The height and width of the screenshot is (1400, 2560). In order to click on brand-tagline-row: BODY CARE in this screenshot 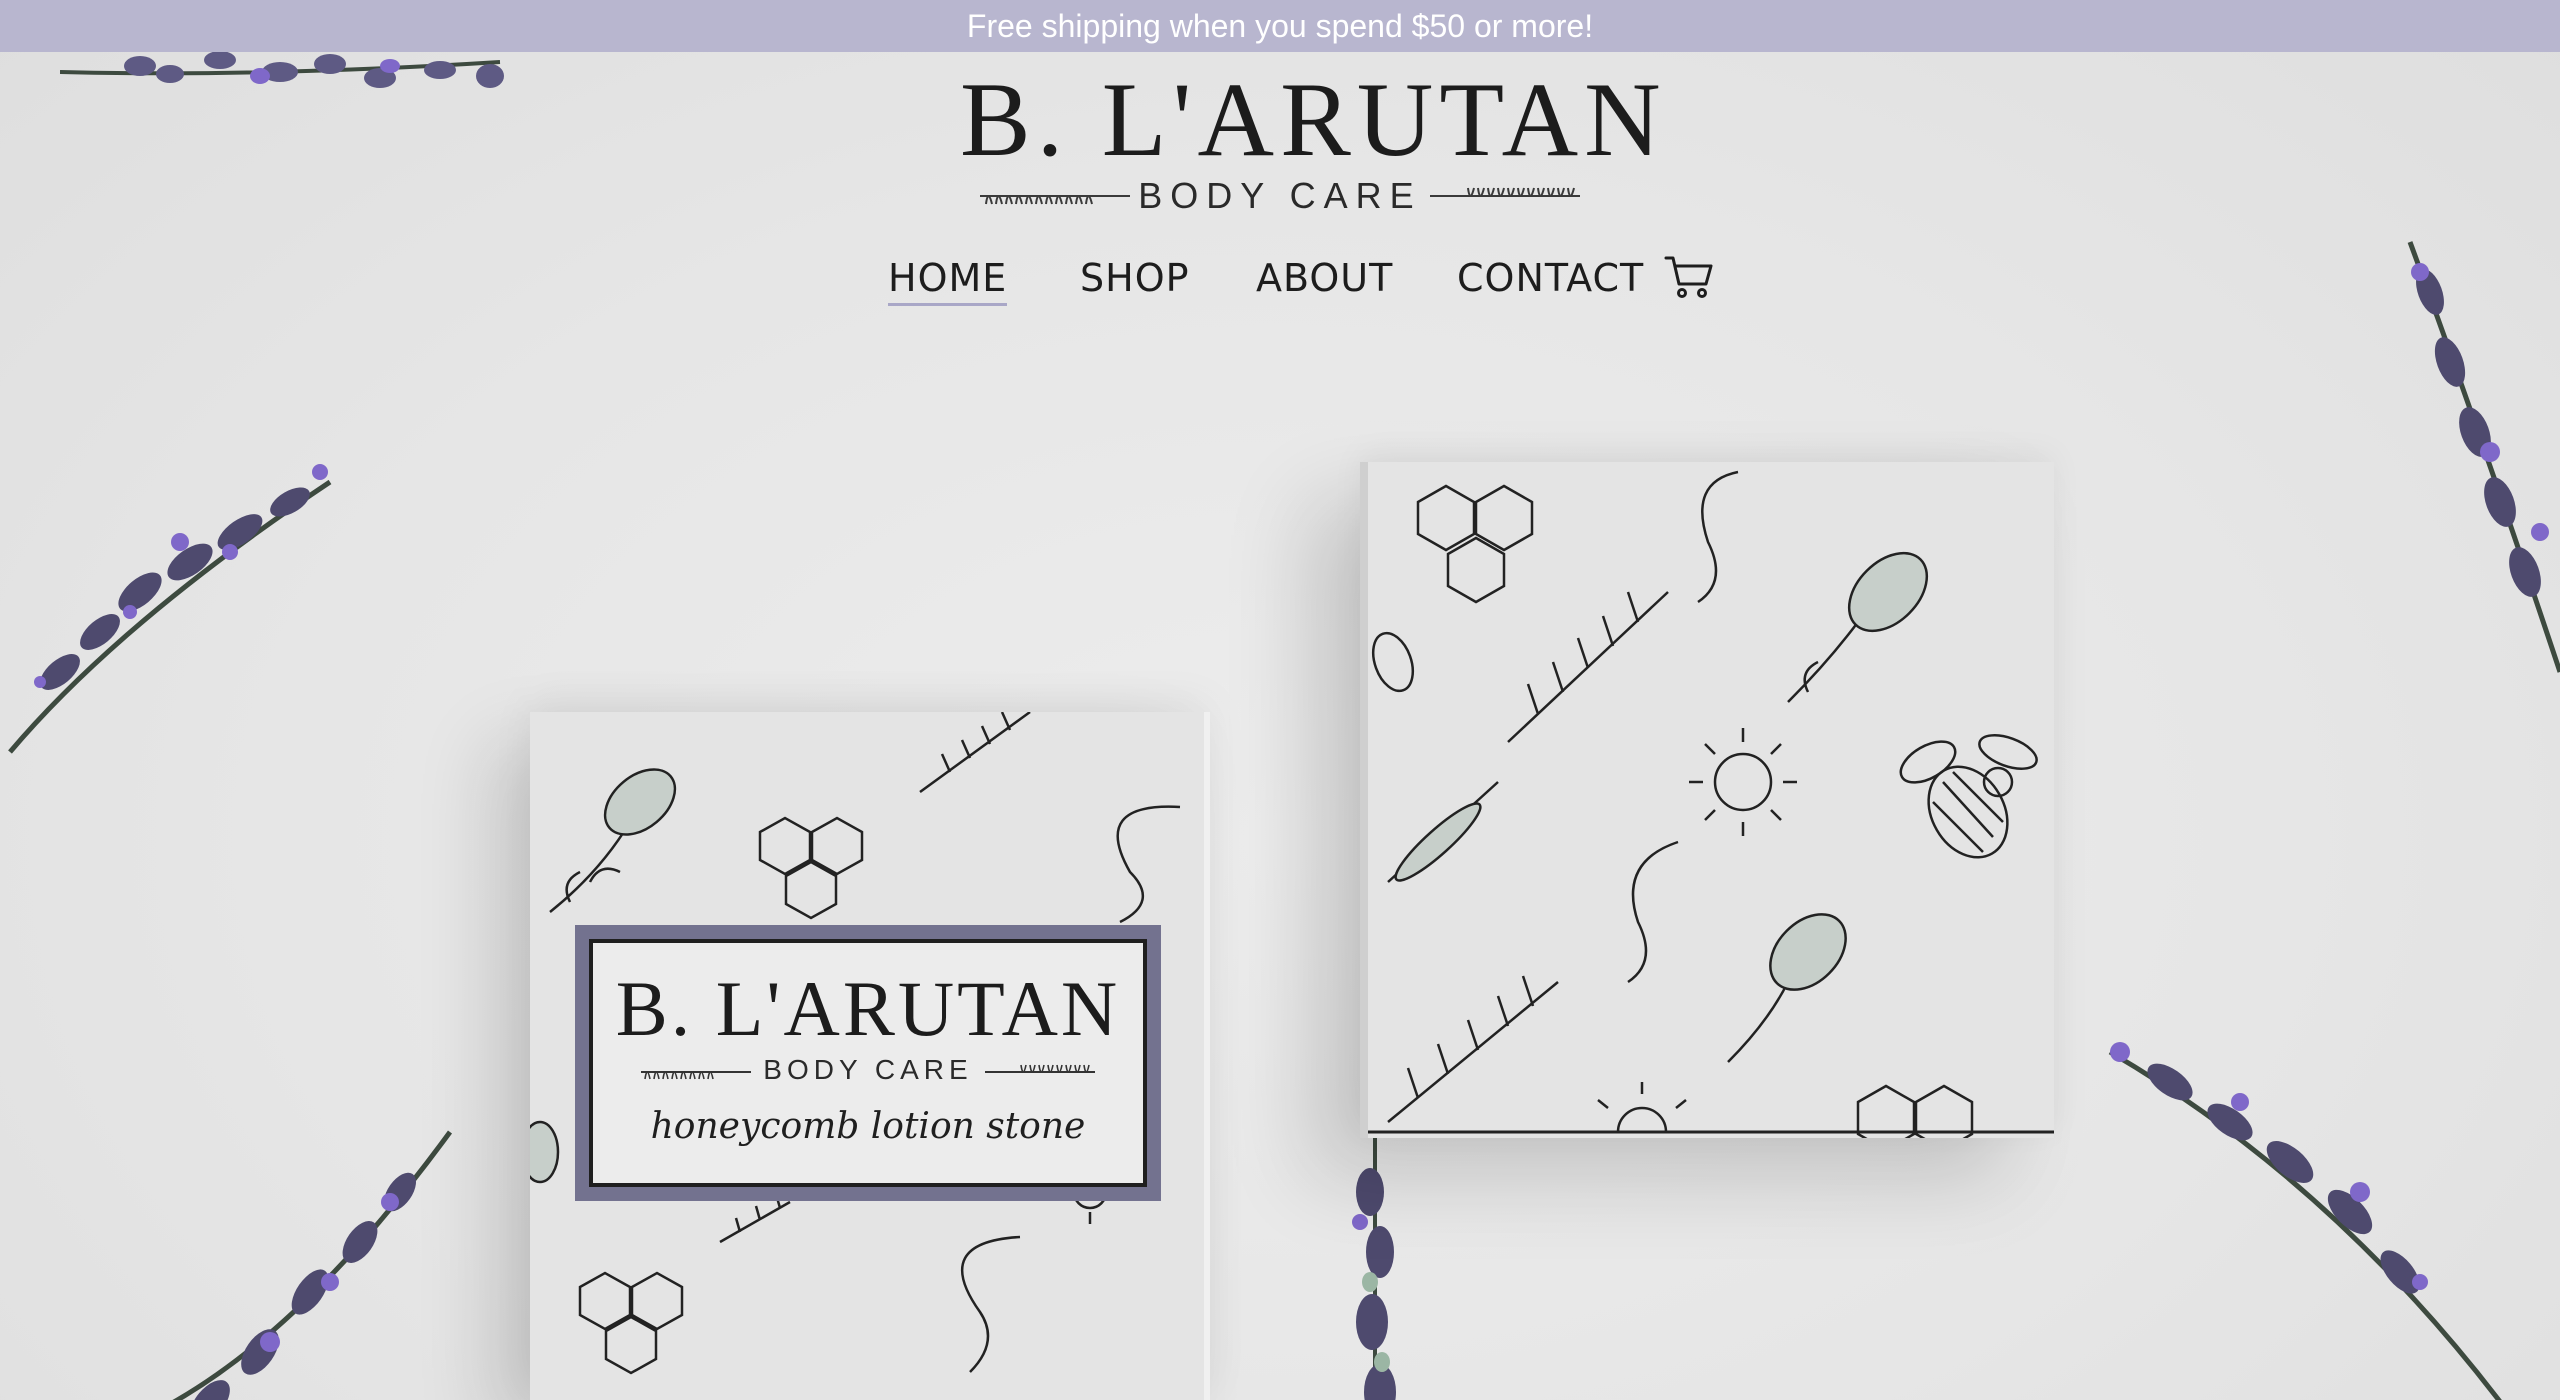, I will do `click(1280, 196)`.